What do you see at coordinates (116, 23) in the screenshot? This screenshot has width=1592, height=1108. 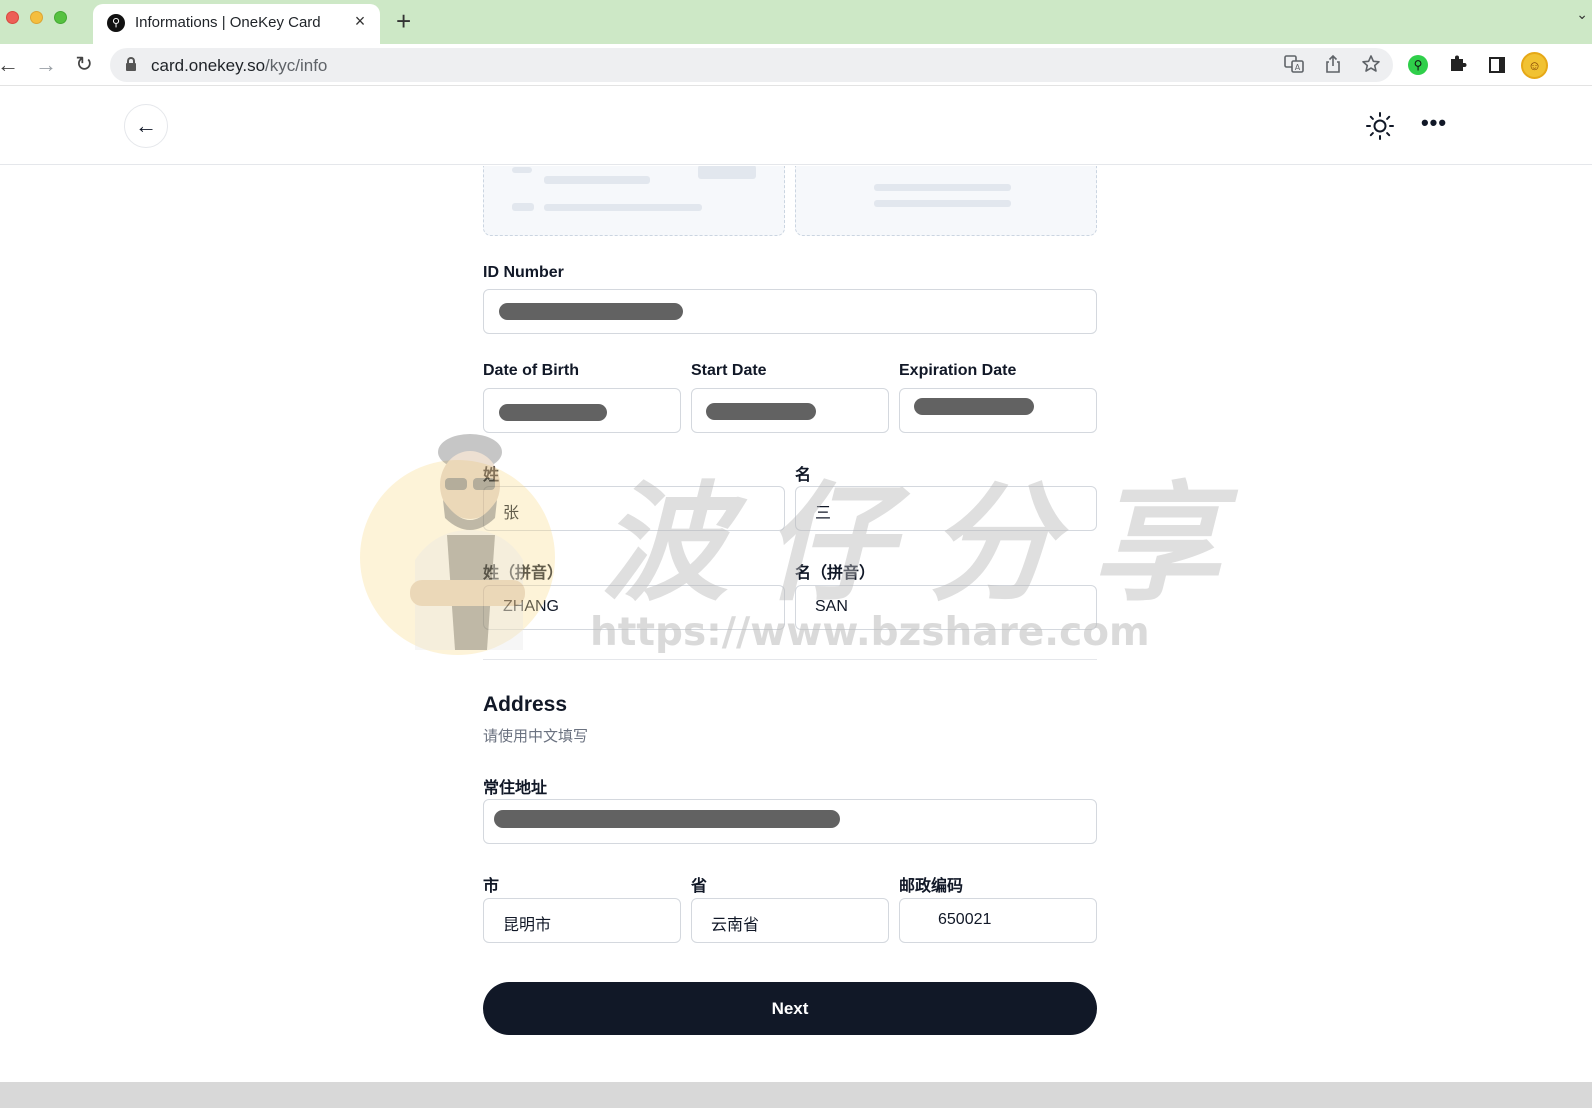 I see `onekey-logo-icon: ⚲` at bounding box center [116, 23].